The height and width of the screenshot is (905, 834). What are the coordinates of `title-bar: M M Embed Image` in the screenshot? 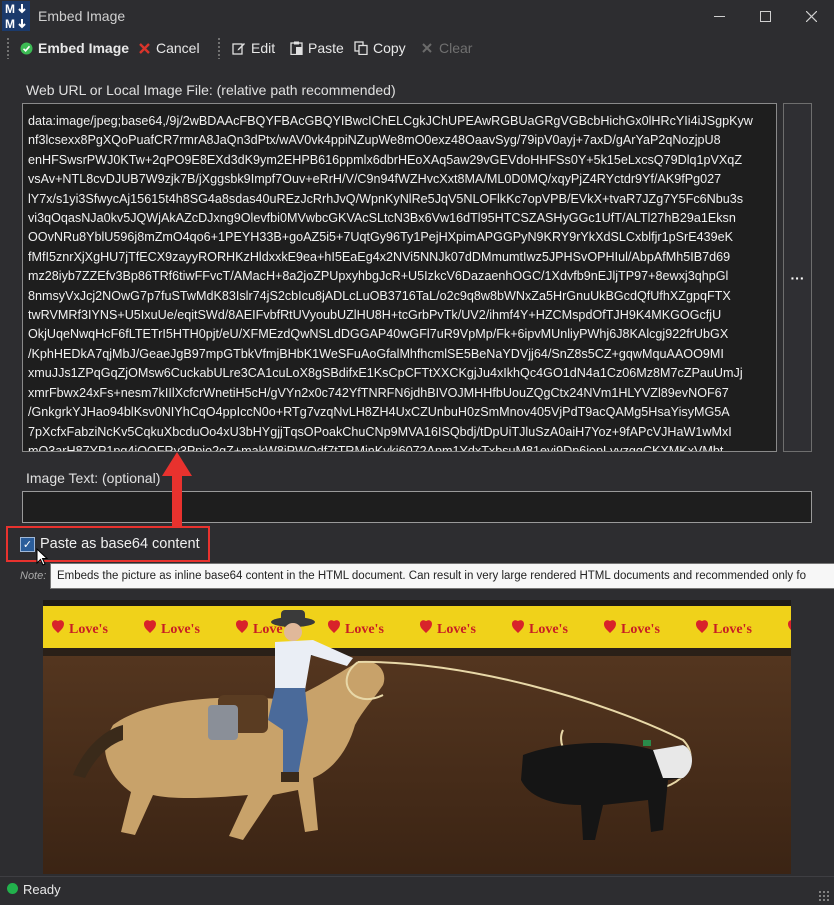 It's located at (417, 16).